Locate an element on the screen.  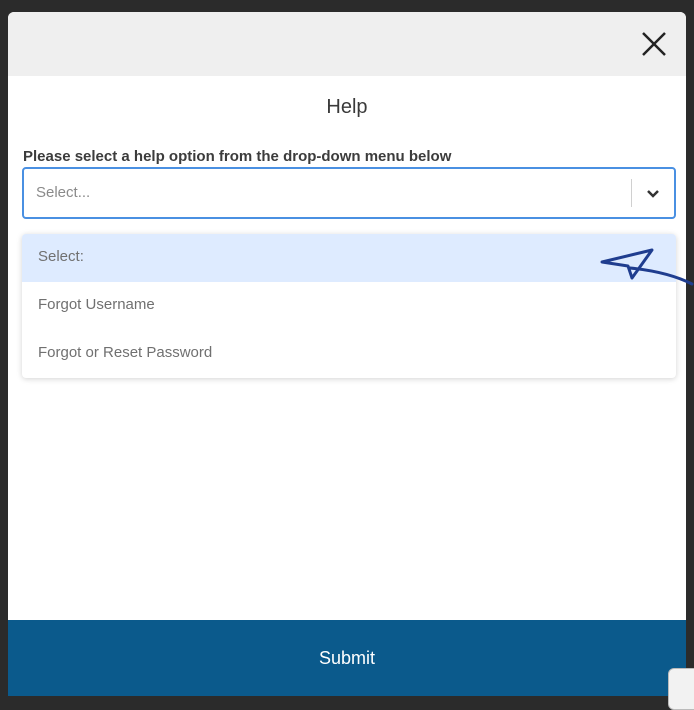
select-separator is located at coordinates (631, 193).